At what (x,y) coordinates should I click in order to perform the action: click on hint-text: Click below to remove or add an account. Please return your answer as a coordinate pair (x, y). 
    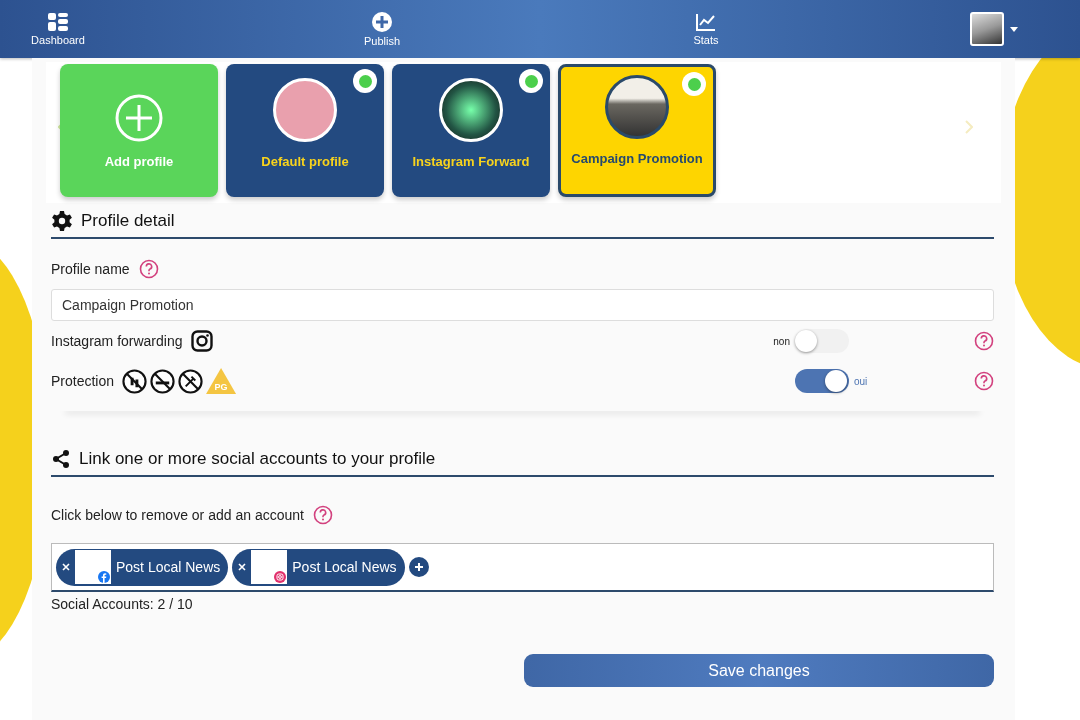
    Looking at the image, I should click on (177, 515).